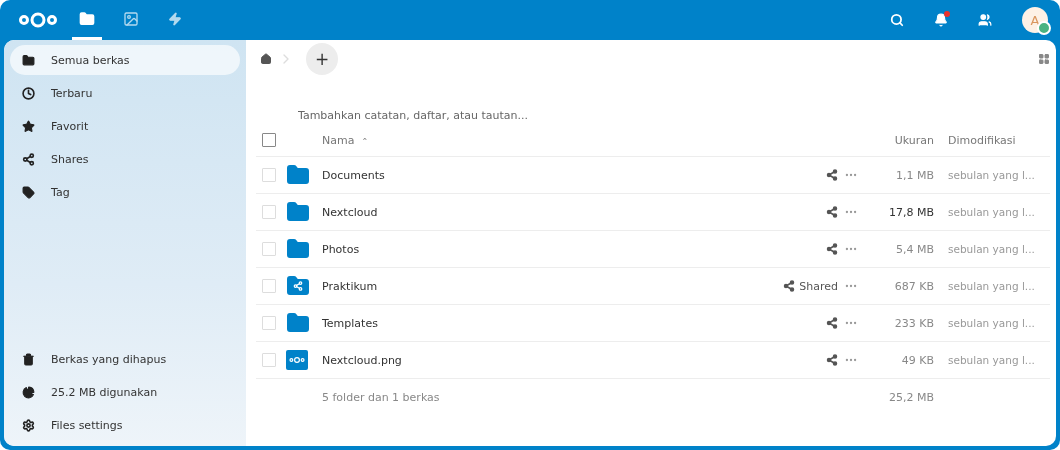 This screenshot has width=1060, height=450. Describe the element at coordinates (131, 18) in the screenshot. I see `image-icon` at that location.